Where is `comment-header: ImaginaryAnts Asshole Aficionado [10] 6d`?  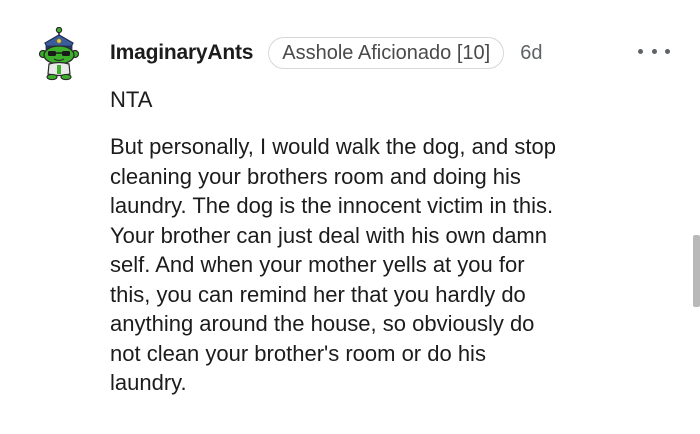 comment-header: ImaginaryAnts Asshole Aficionado [10] 6d is located at coordinates (326, 53).